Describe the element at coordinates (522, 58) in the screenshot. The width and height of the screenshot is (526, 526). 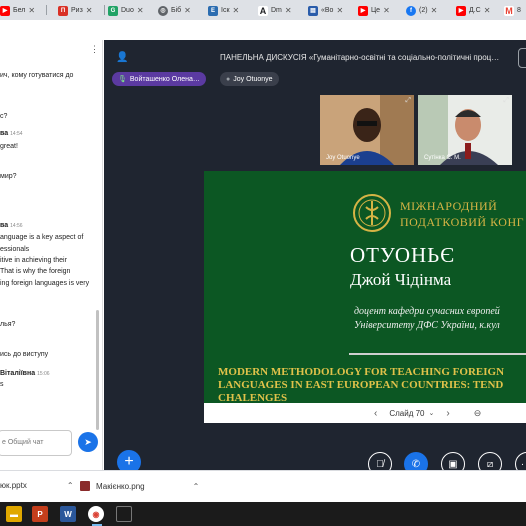
I see `window-control` at that location.